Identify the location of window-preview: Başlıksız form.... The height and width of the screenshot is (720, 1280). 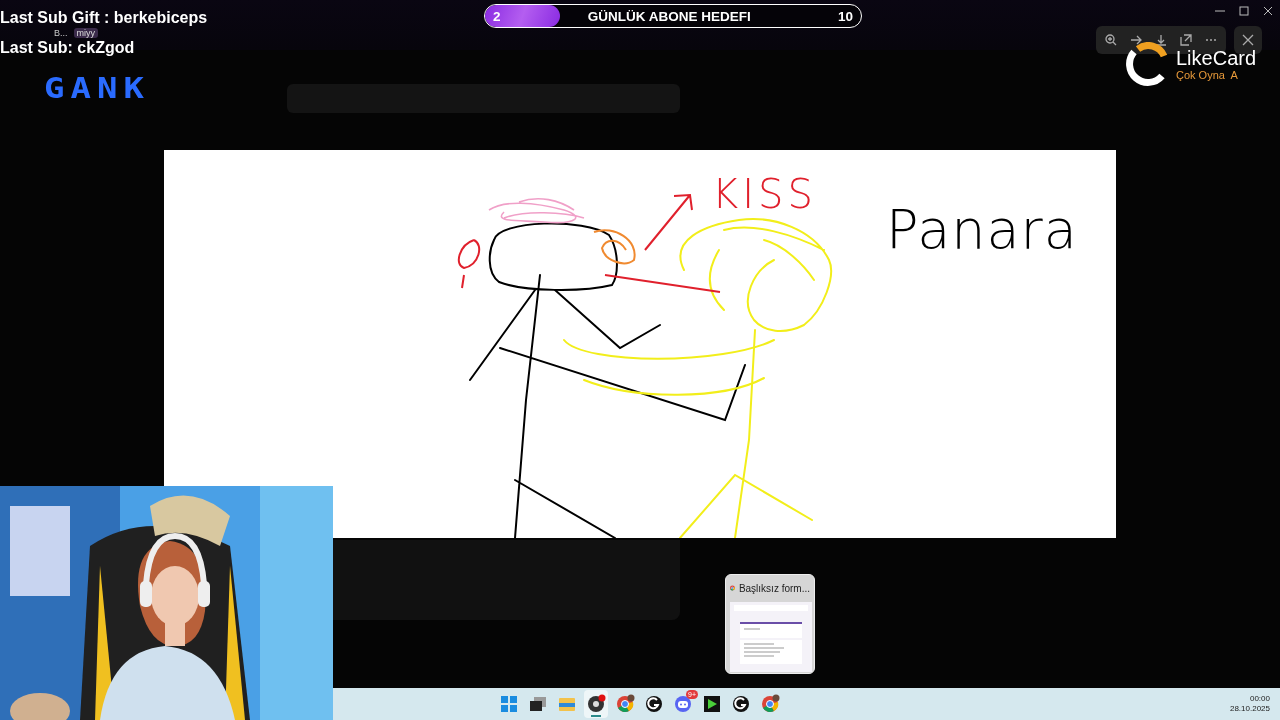
(770, 624).